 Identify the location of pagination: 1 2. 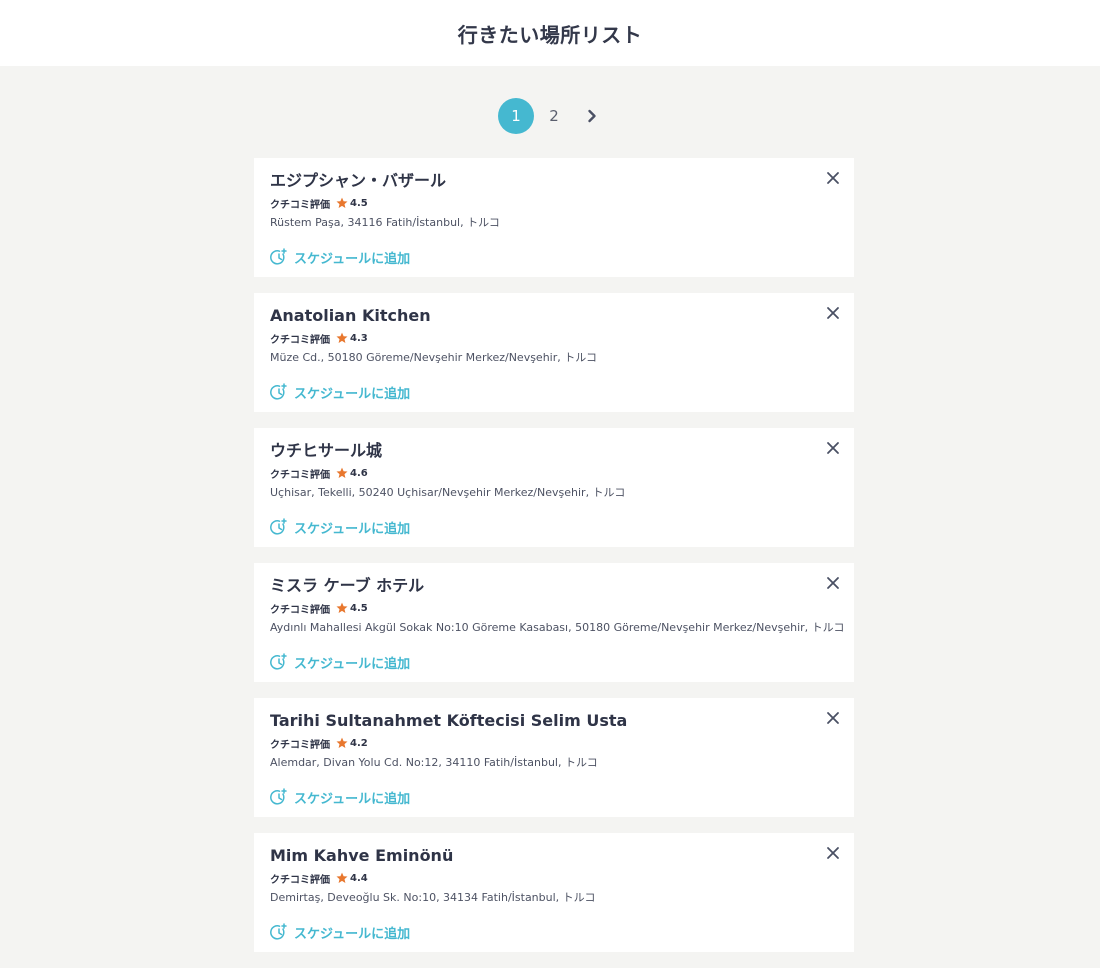
(550, 116).